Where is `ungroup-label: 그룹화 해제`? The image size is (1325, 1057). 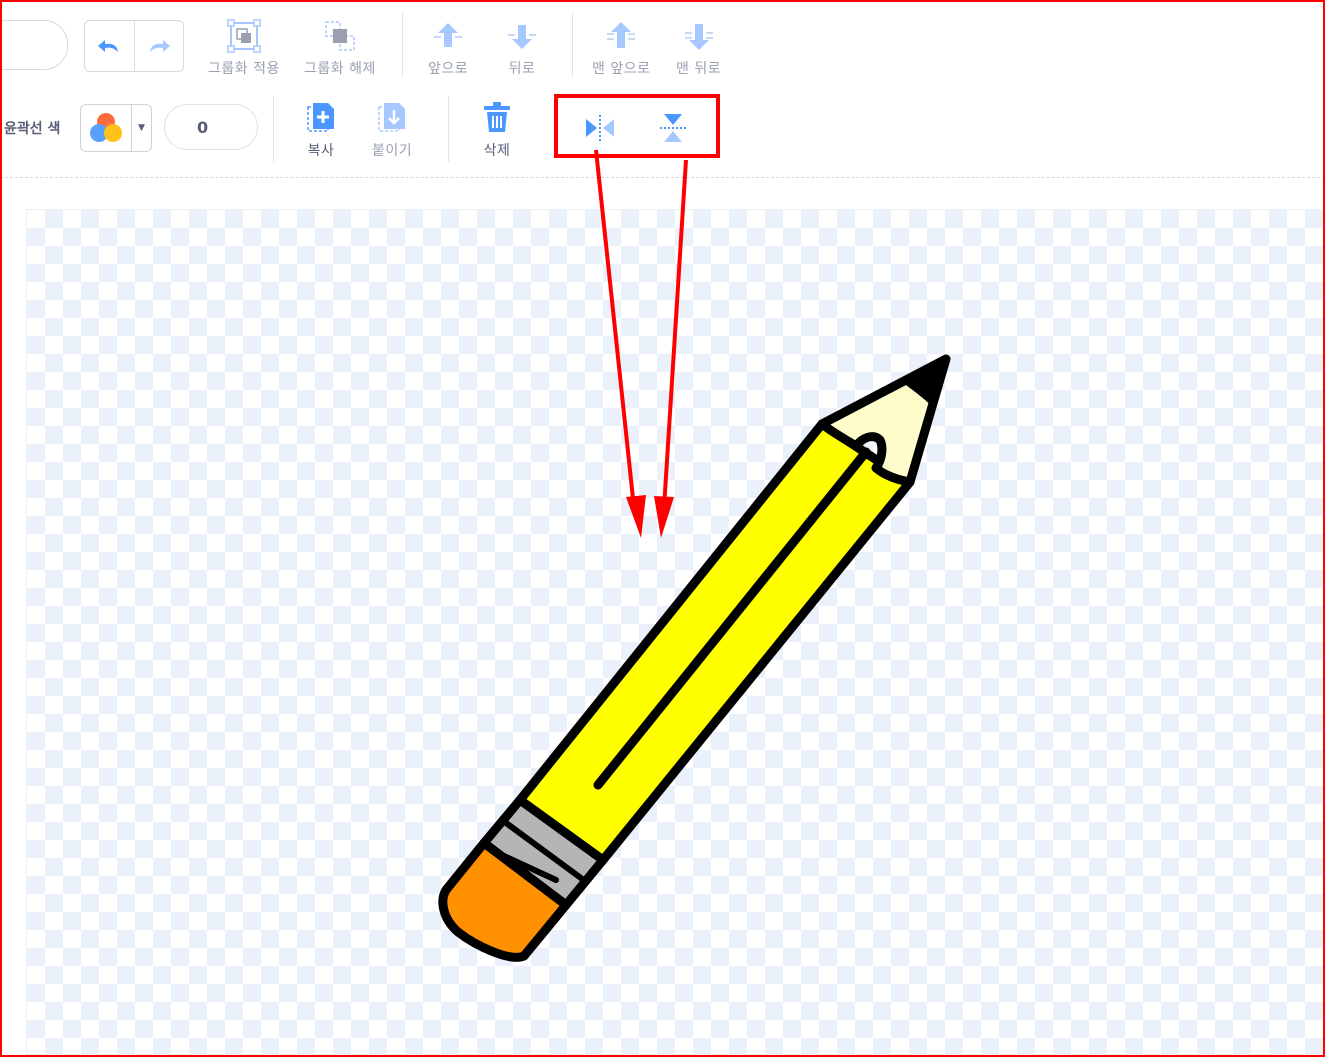 ungroup-label: 그룹화 해제 is located at coordinates (340, 69).